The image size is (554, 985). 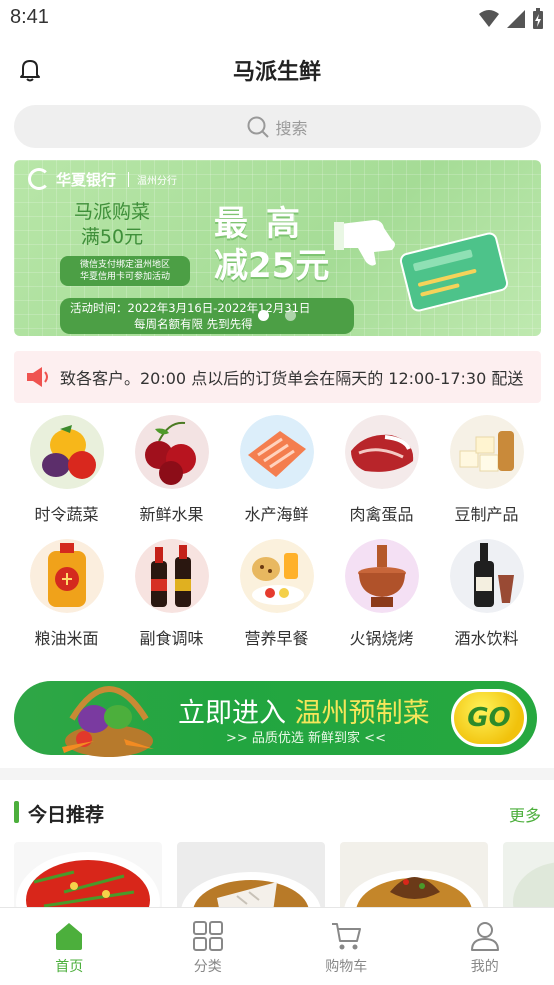 What do you see at coordinates (525, 814) in the screenshot?
I see `more-link: 更多` at bounding box center [525, 814].